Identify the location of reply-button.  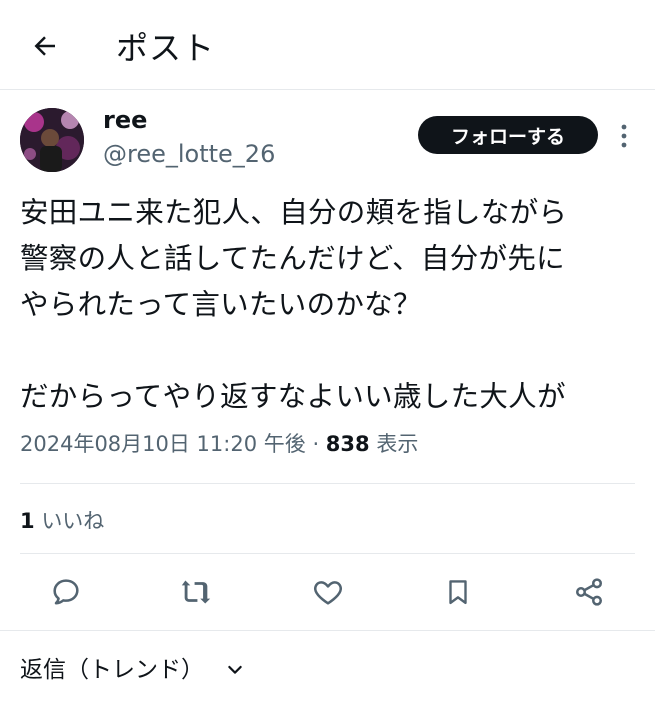
(66, 592).